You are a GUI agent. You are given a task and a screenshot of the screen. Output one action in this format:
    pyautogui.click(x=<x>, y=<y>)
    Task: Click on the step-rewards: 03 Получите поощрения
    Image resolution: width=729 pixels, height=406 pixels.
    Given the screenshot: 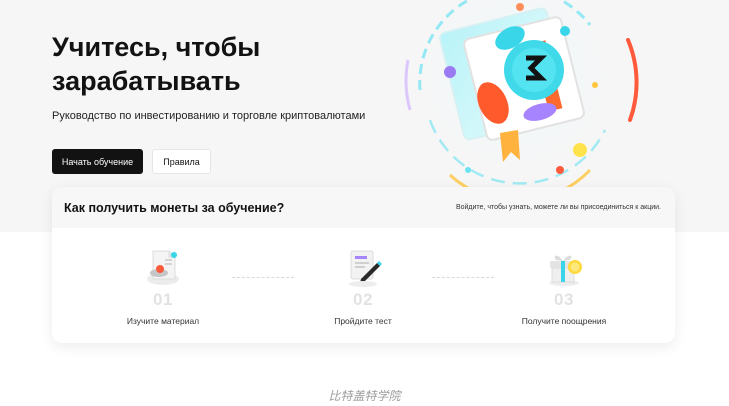 What is the action you would take?
    pyautogui.click(x=564, y=285)
    